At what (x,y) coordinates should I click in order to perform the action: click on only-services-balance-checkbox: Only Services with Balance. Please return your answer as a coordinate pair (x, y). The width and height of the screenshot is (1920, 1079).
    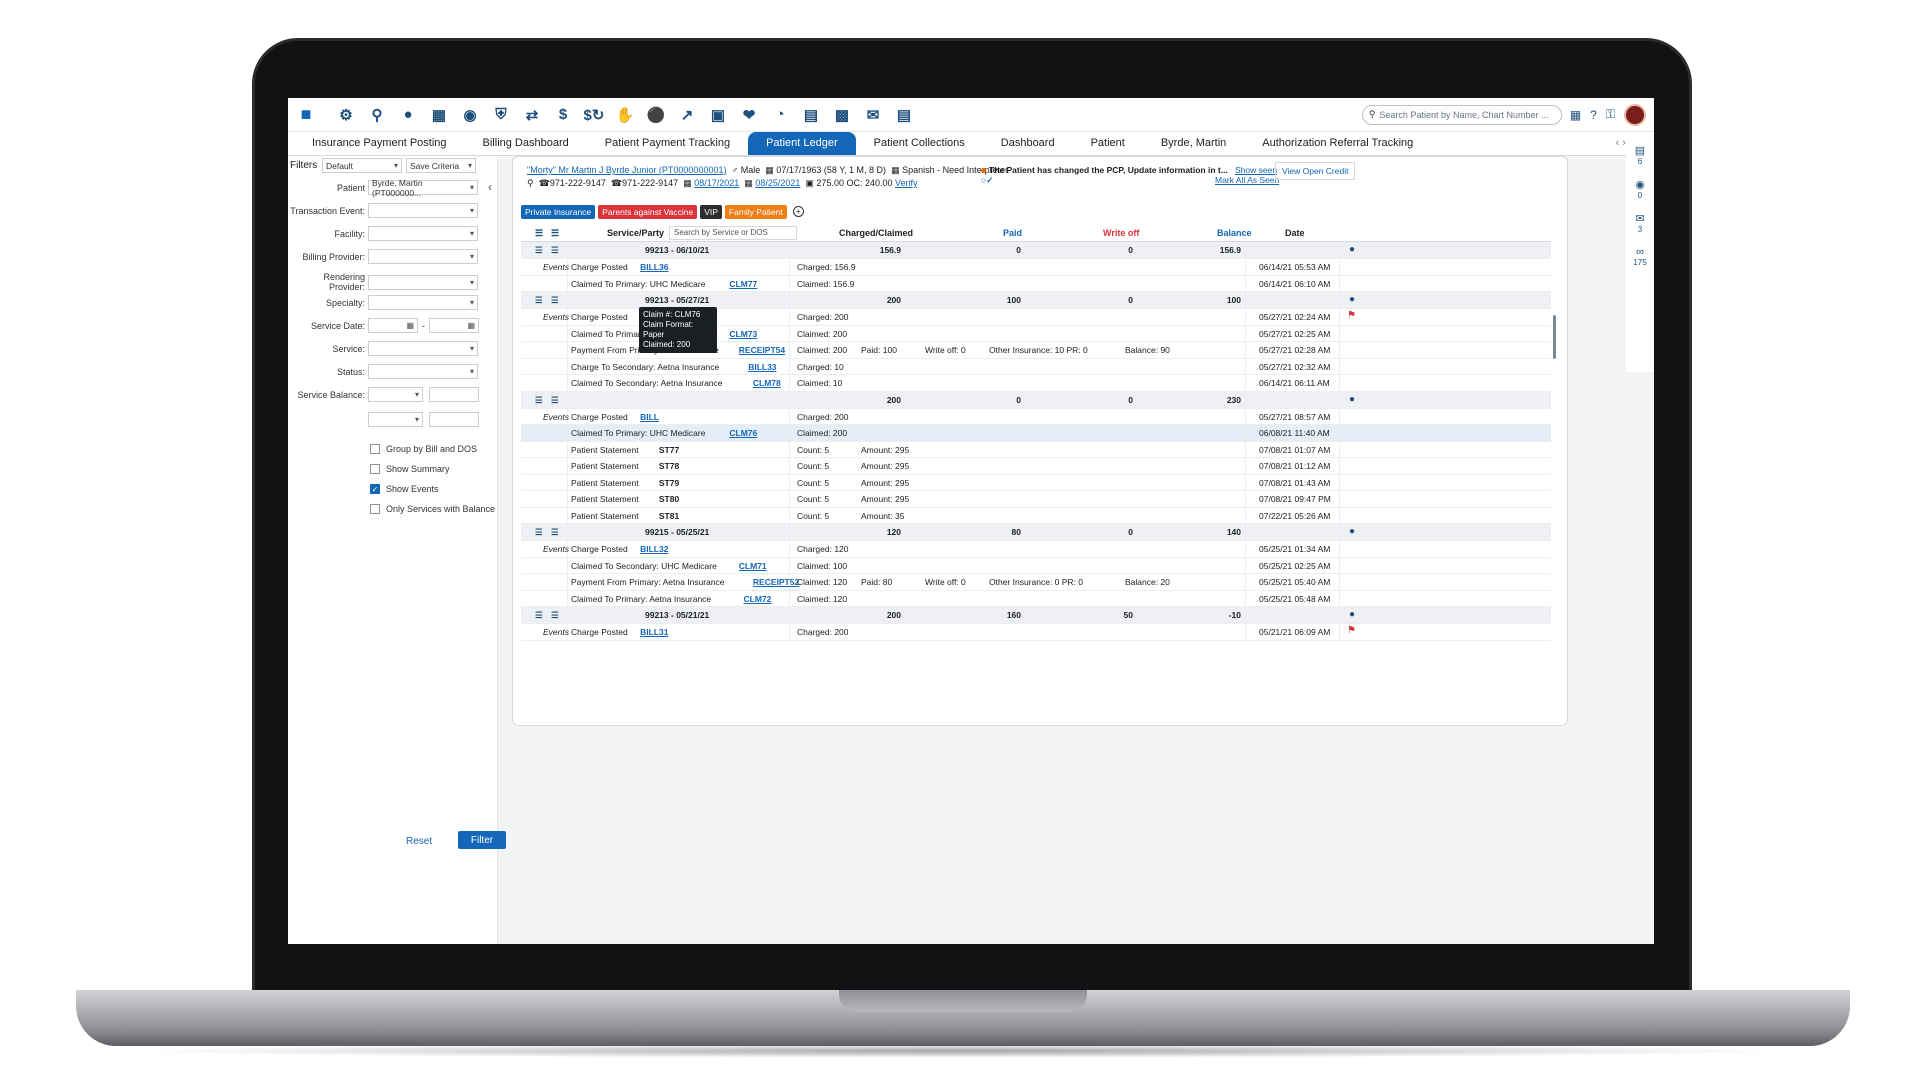
    Looking at the image, I should click on (432, 509).